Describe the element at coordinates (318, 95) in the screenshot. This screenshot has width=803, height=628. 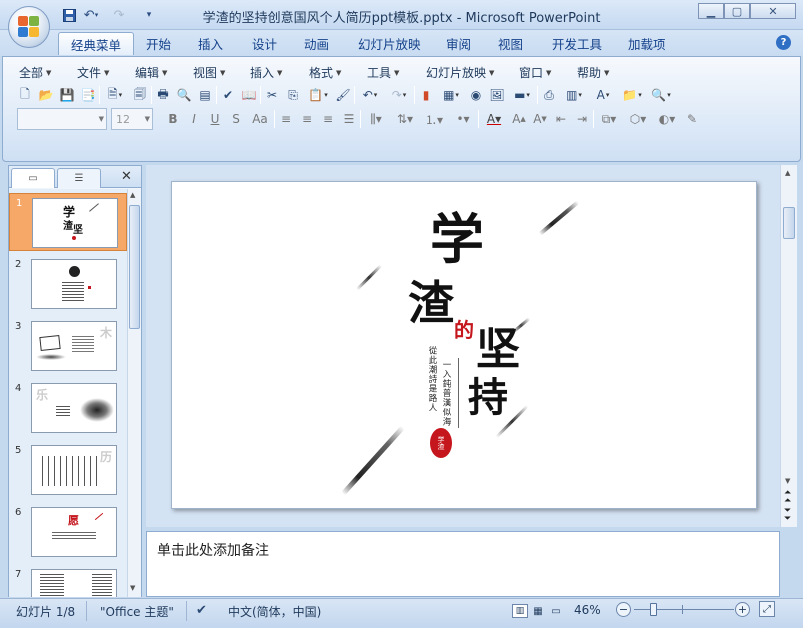
I see `paste-icon: 📋` at that location.